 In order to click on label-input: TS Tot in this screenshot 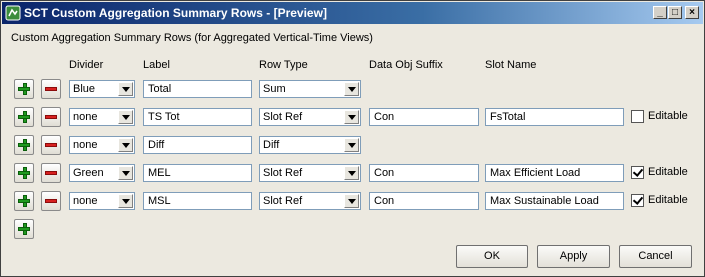, I will do `click(197, 117)`.